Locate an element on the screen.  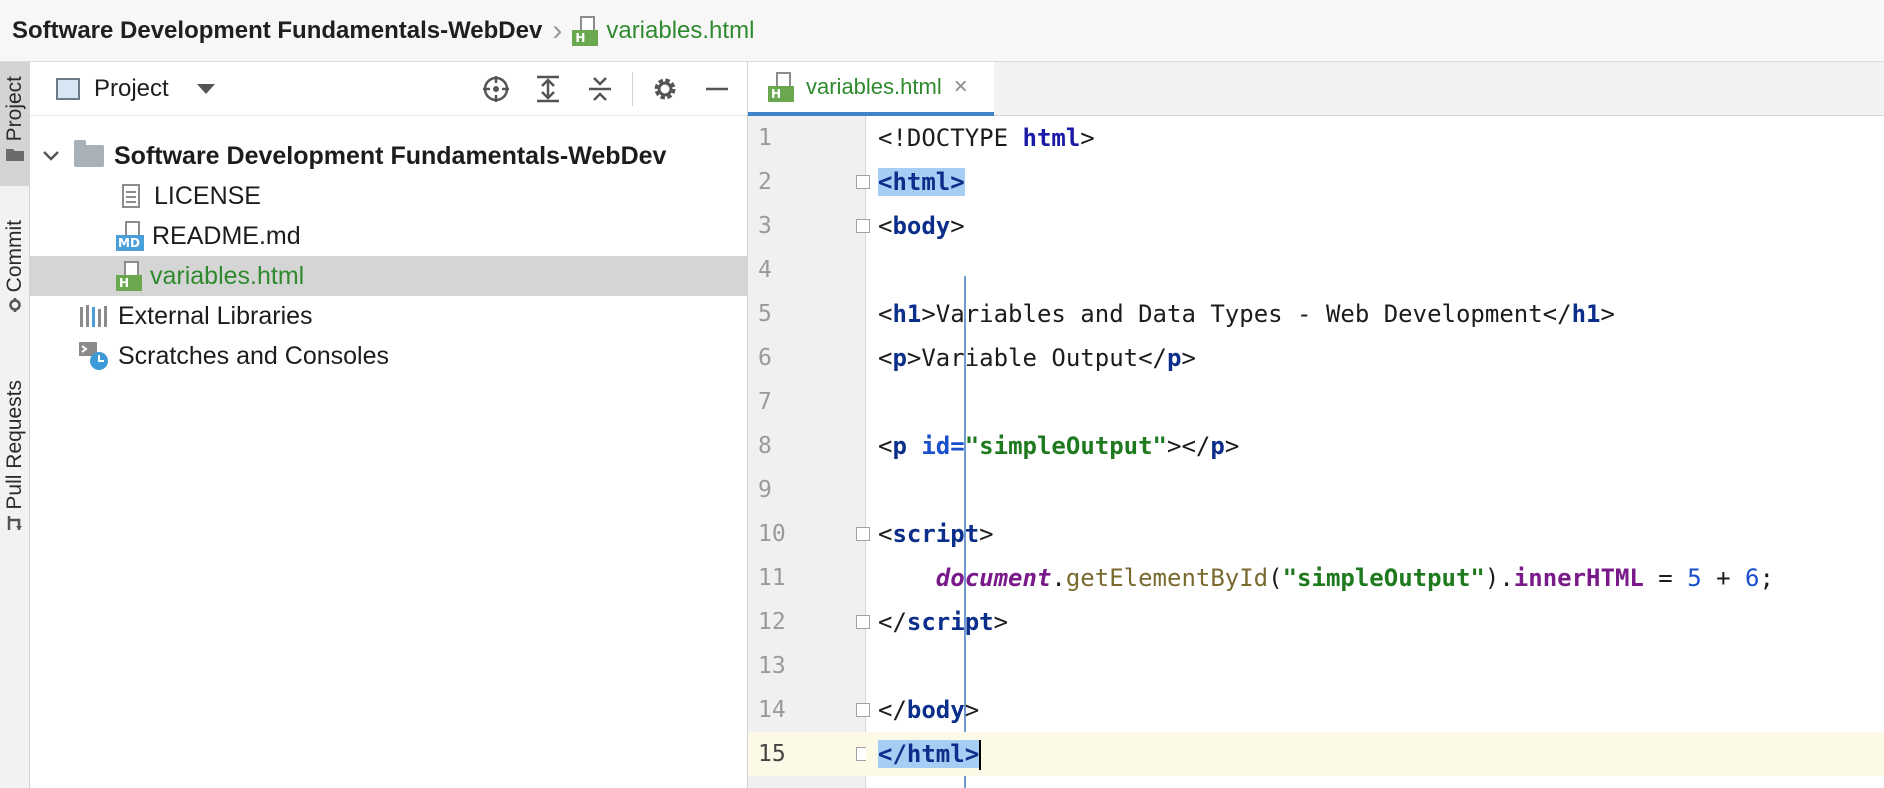
code-token: getElementById is located at coordinates (1167, 578).